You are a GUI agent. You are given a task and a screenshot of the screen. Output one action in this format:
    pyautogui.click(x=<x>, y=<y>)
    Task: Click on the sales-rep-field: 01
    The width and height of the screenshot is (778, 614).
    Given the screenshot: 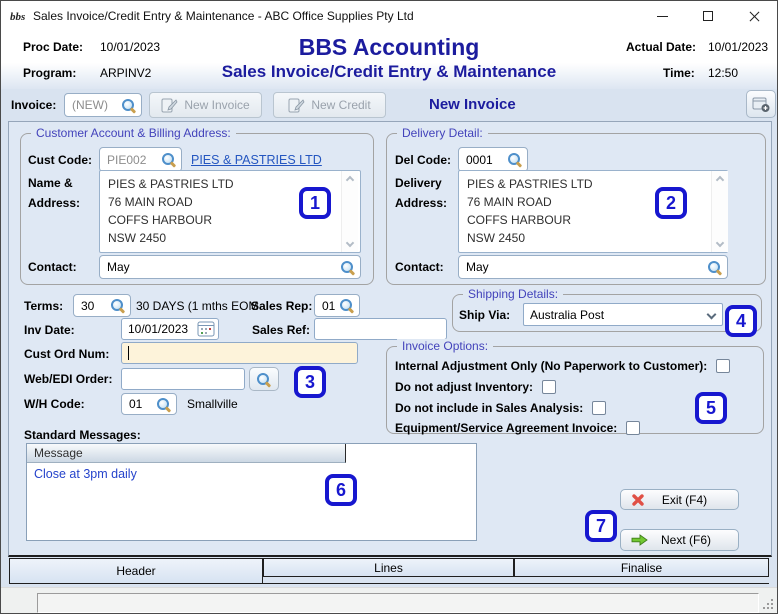 What is the action you would take?
    pyautogui.click(x=337, y=305)
    